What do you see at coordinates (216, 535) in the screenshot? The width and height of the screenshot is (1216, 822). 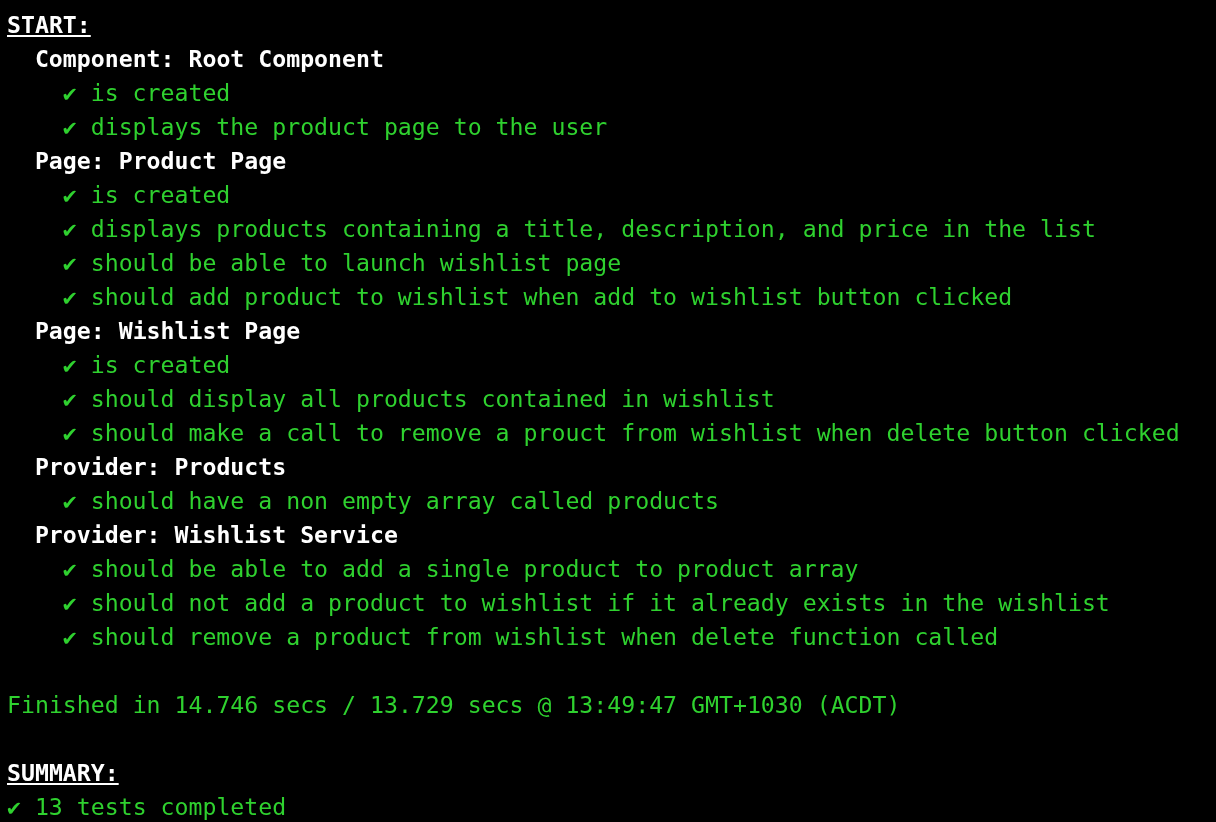 I see `suite-title: Provider: Wishlist Service` at bounding box center [216, 535].